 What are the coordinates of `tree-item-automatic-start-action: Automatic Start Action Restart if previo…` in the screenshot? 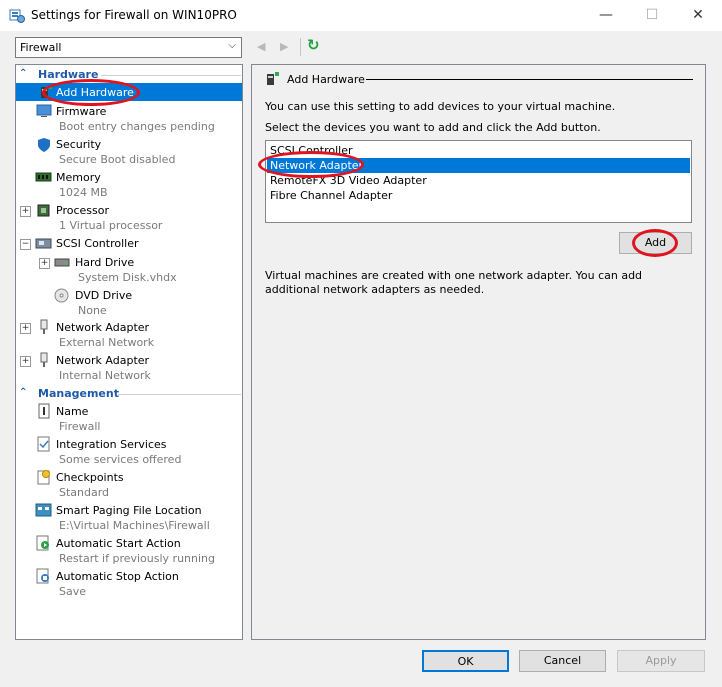 It's located at (129, 551).